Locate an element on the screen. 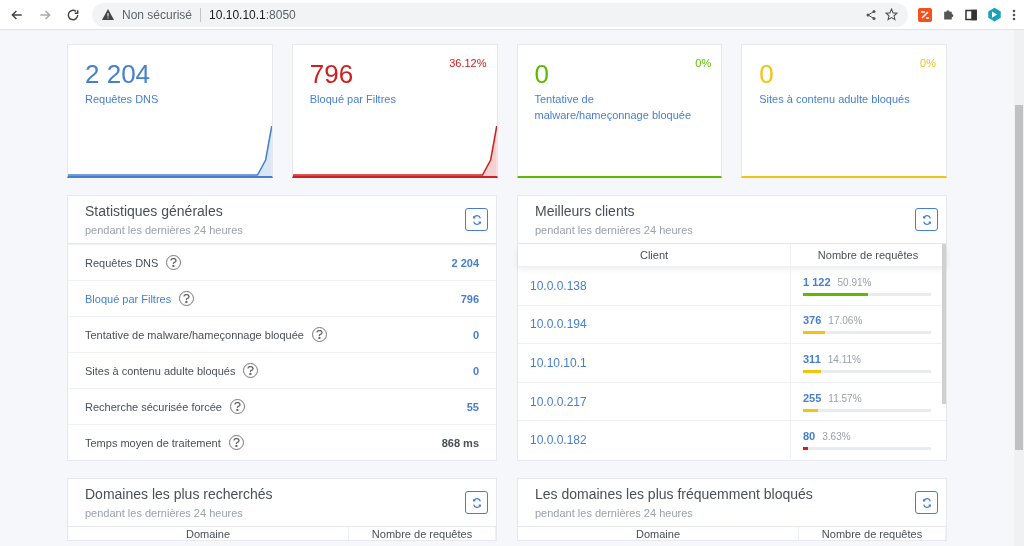  page-scrollbar is located at coordinates (1019, 288).